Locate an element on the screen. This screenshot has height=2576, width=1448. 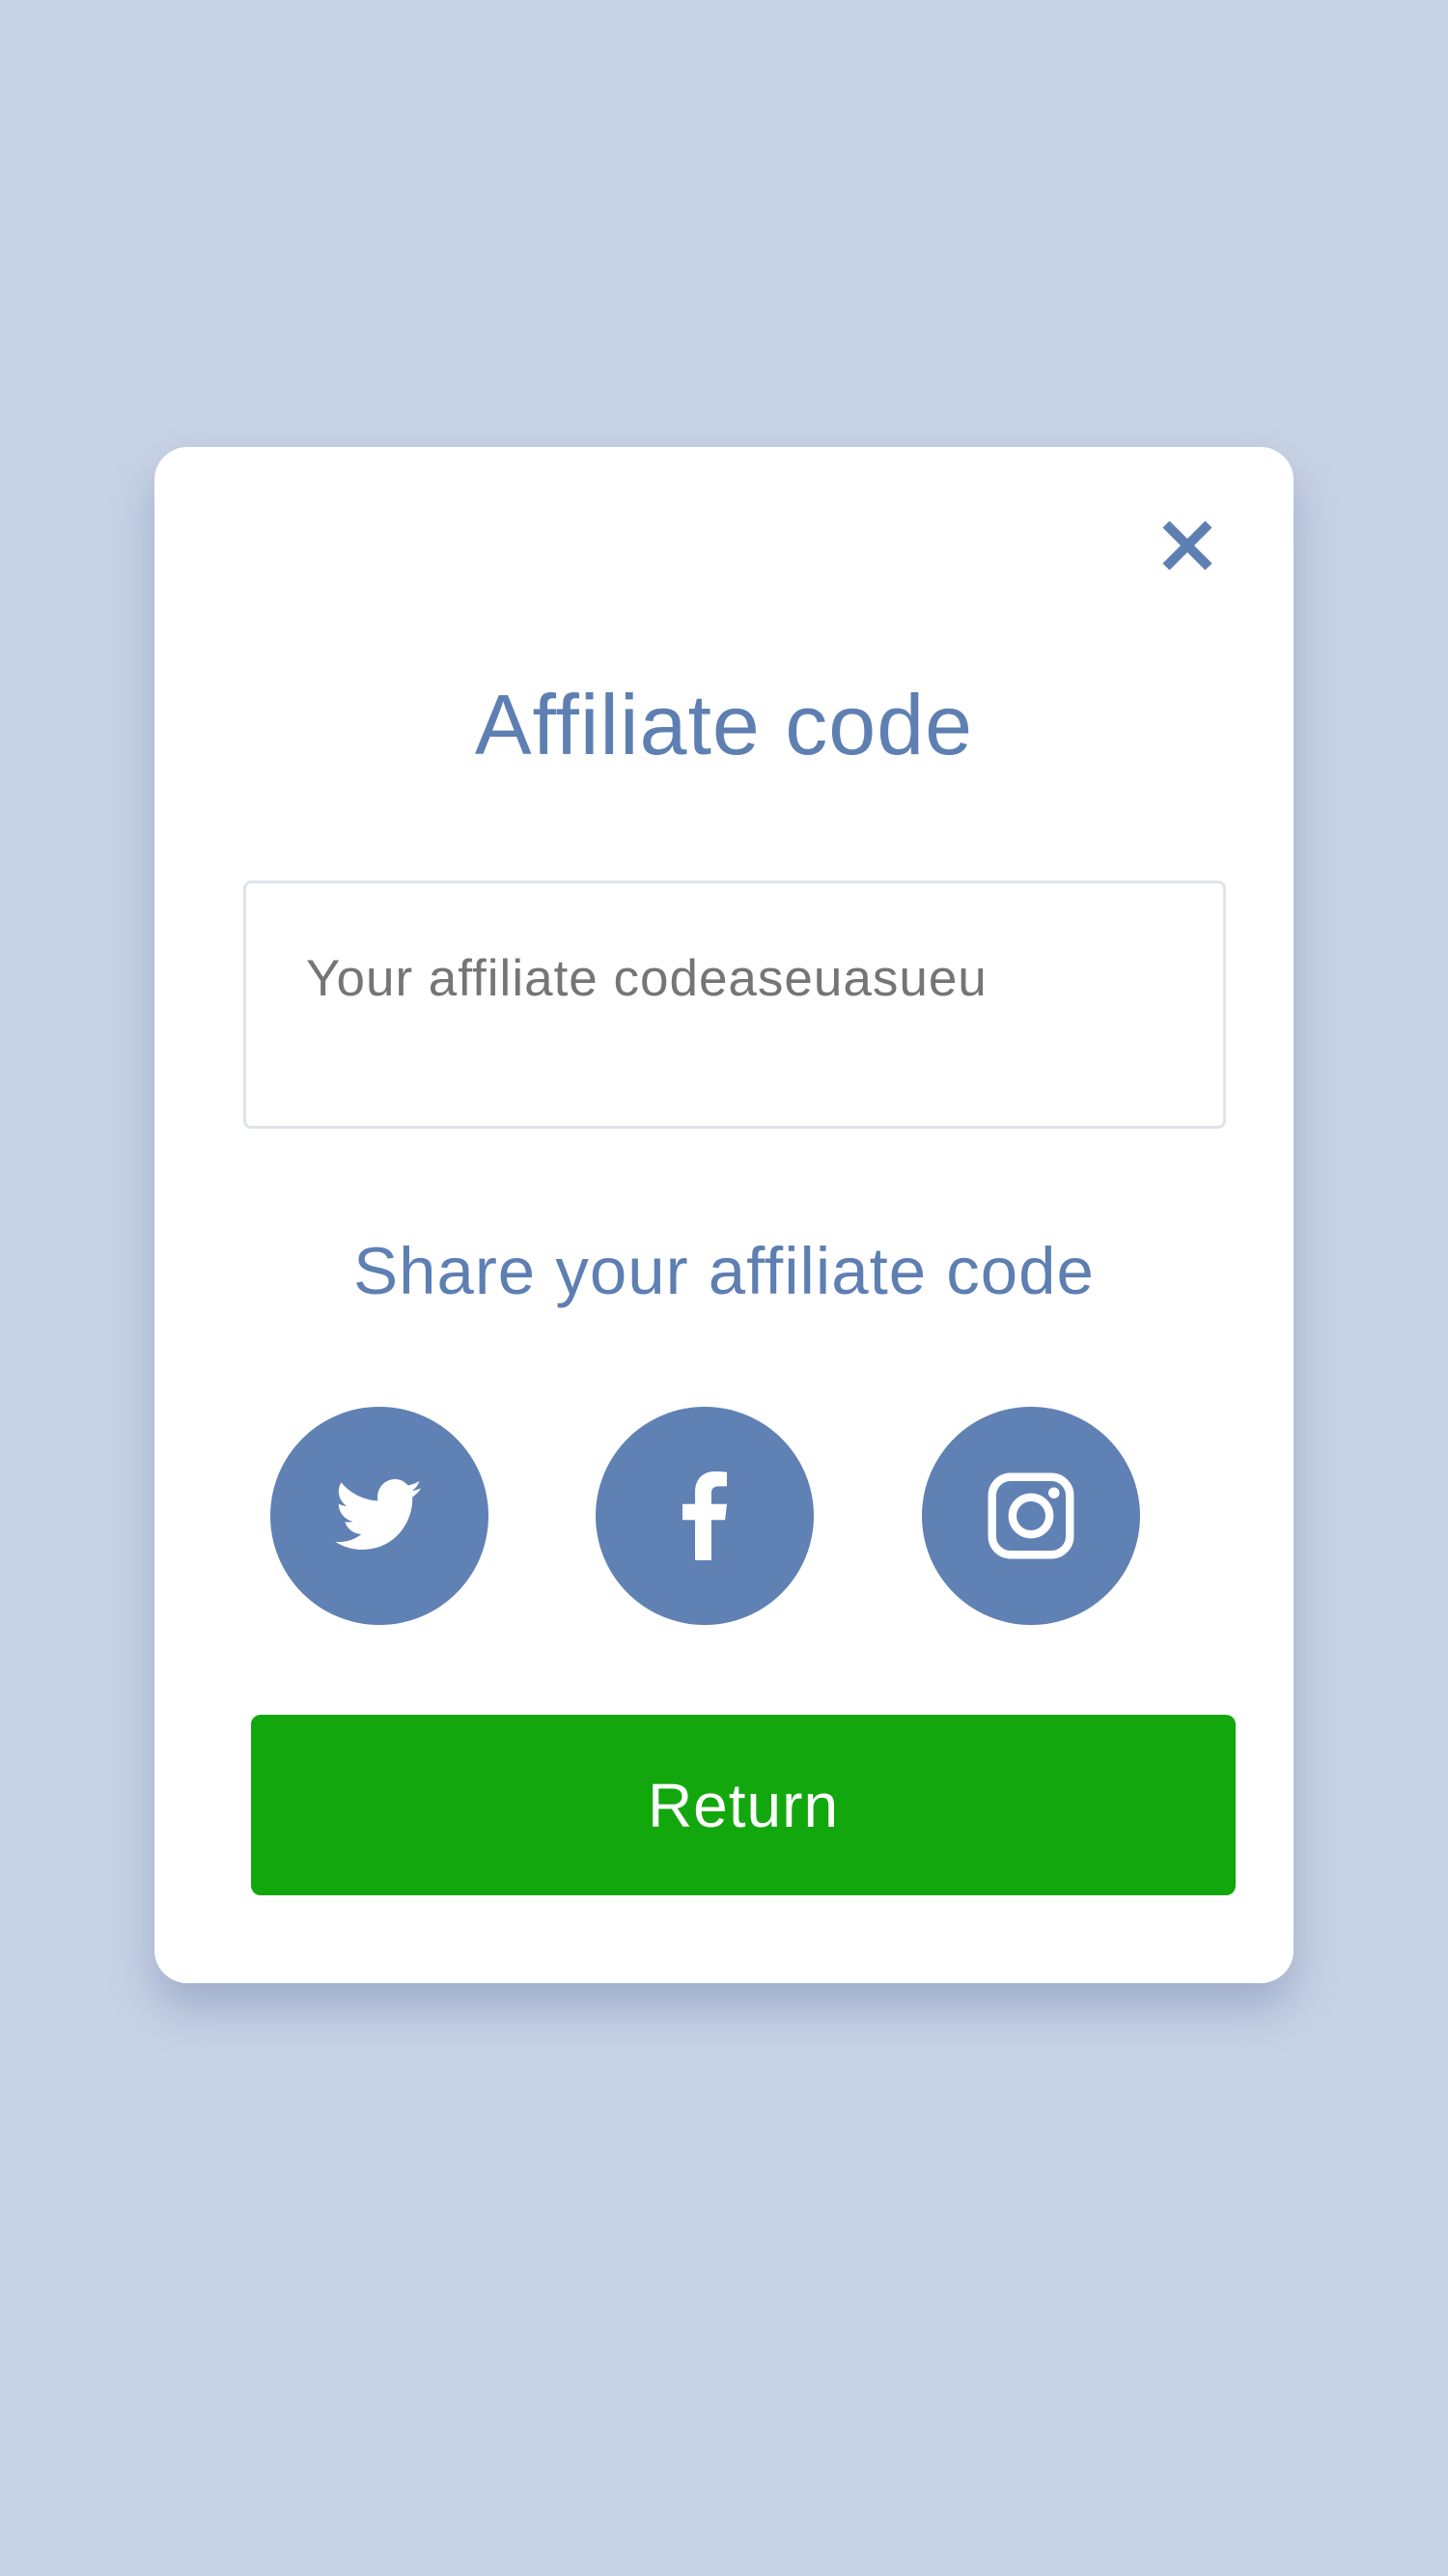
facebook-icon is located at coordinates (705, 1516).